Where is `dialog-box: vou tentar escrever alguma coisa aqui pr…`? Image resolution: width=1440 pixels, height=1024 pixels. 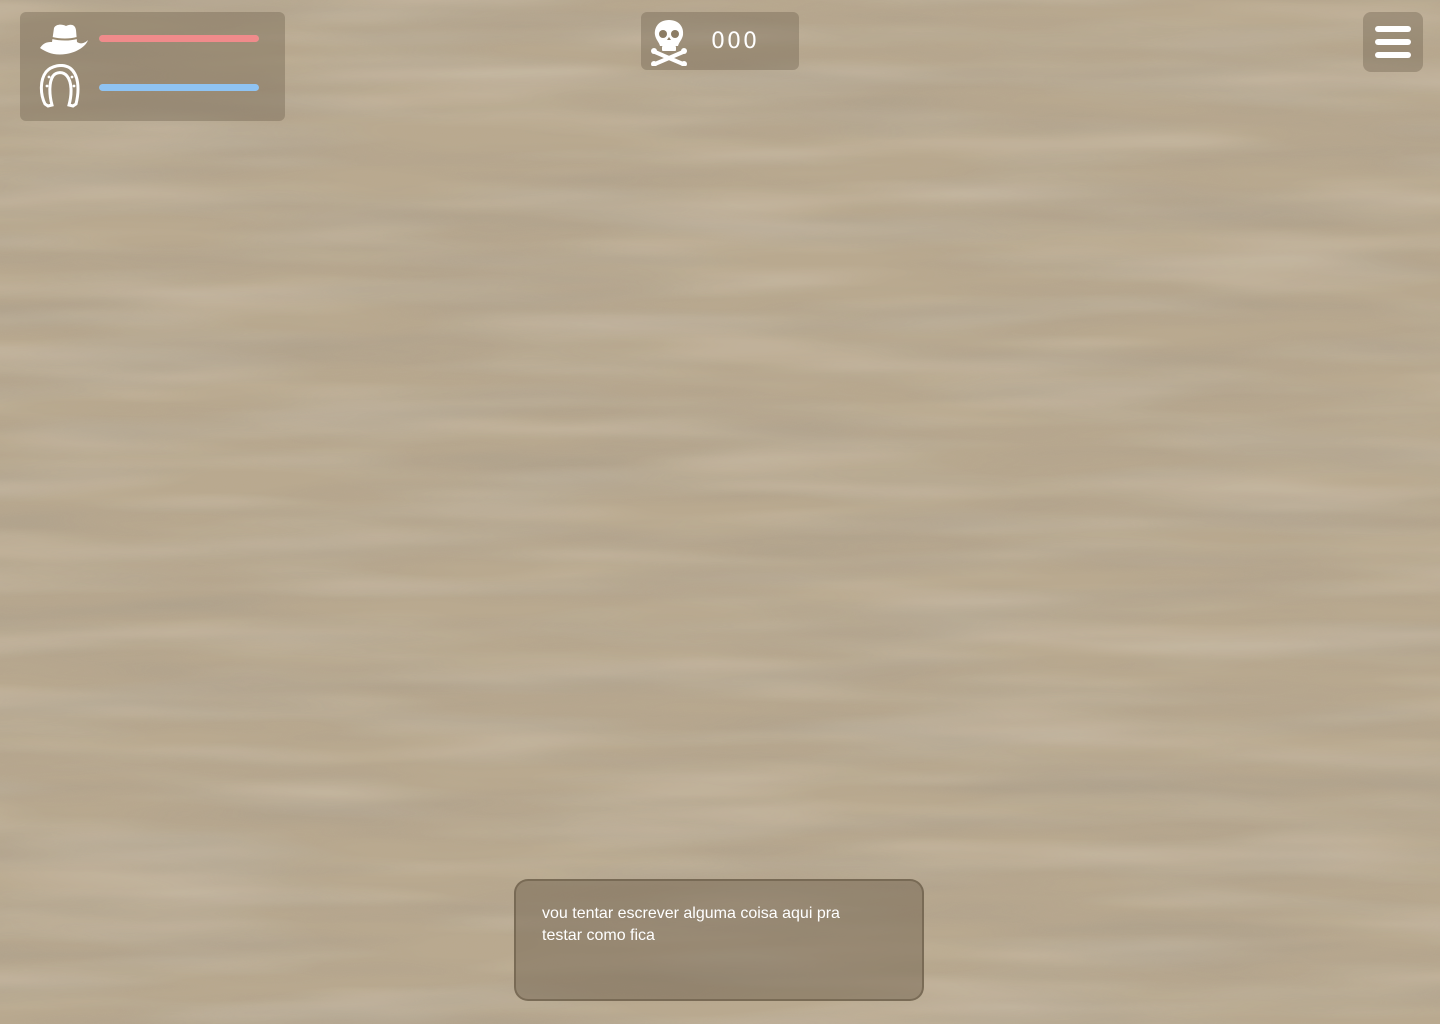
dialog-box: vou tentar escrever alguma coisa aqui pr… is located at coordinates (719, 940).